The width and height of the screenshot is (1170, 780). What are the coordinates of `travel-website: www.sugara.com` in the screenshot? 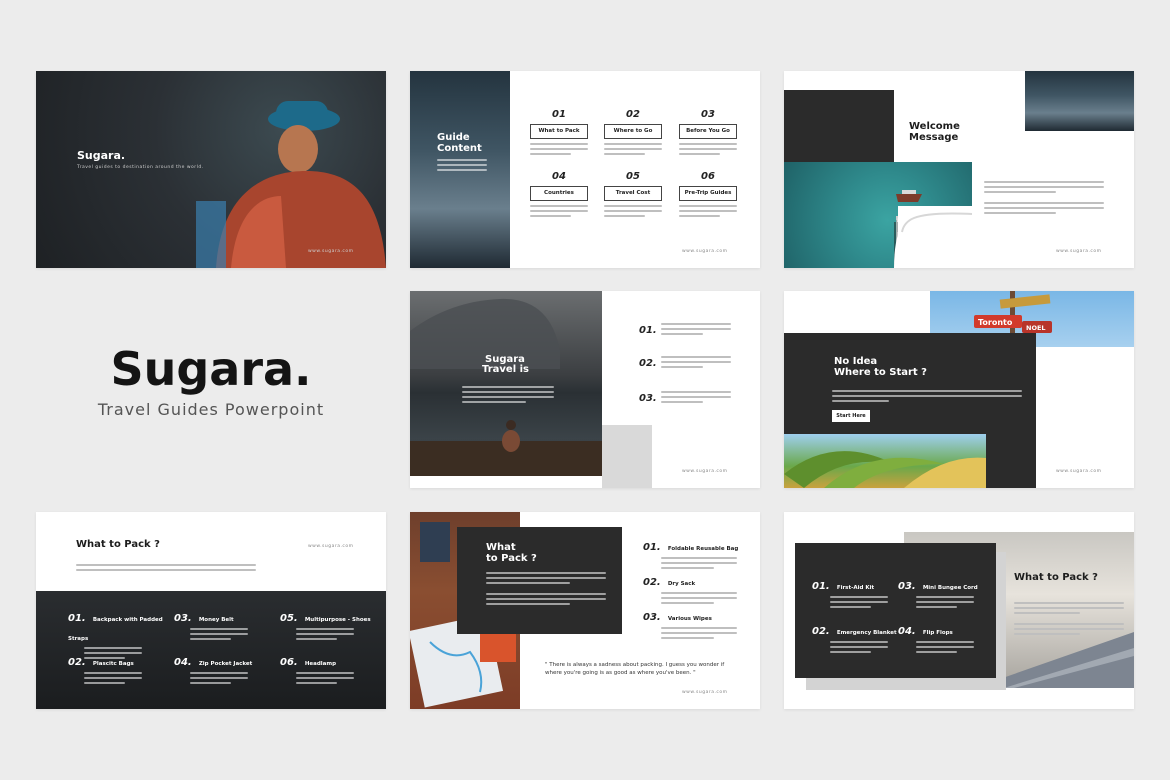 It's located at (705, 471).